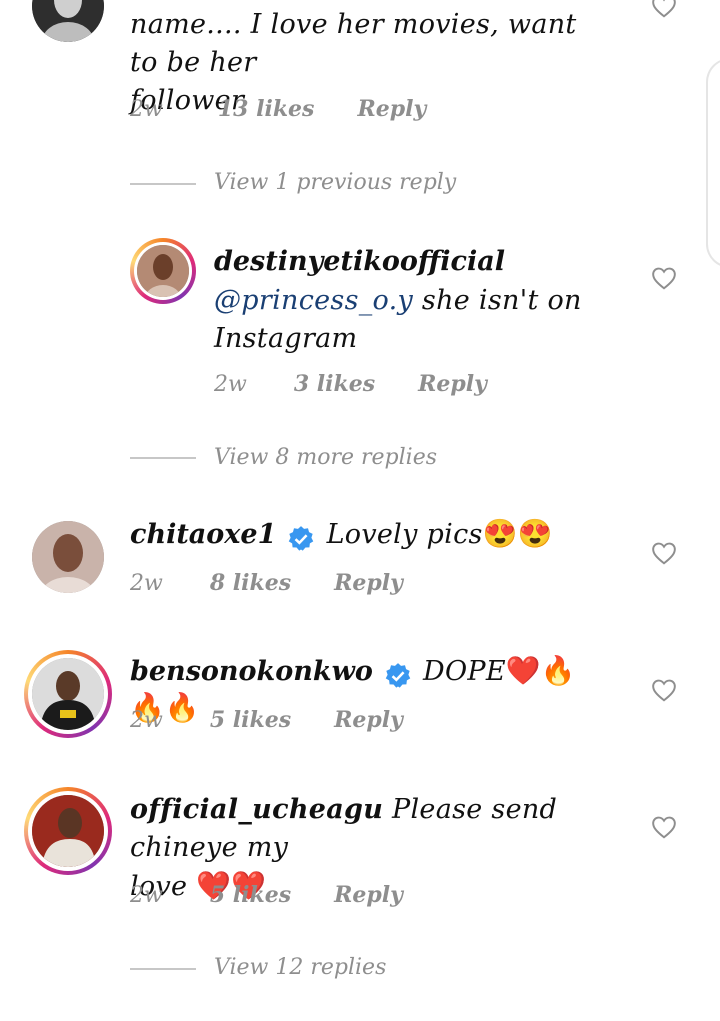  I want to click on comment-text: she isn't on, so click(497, 300).